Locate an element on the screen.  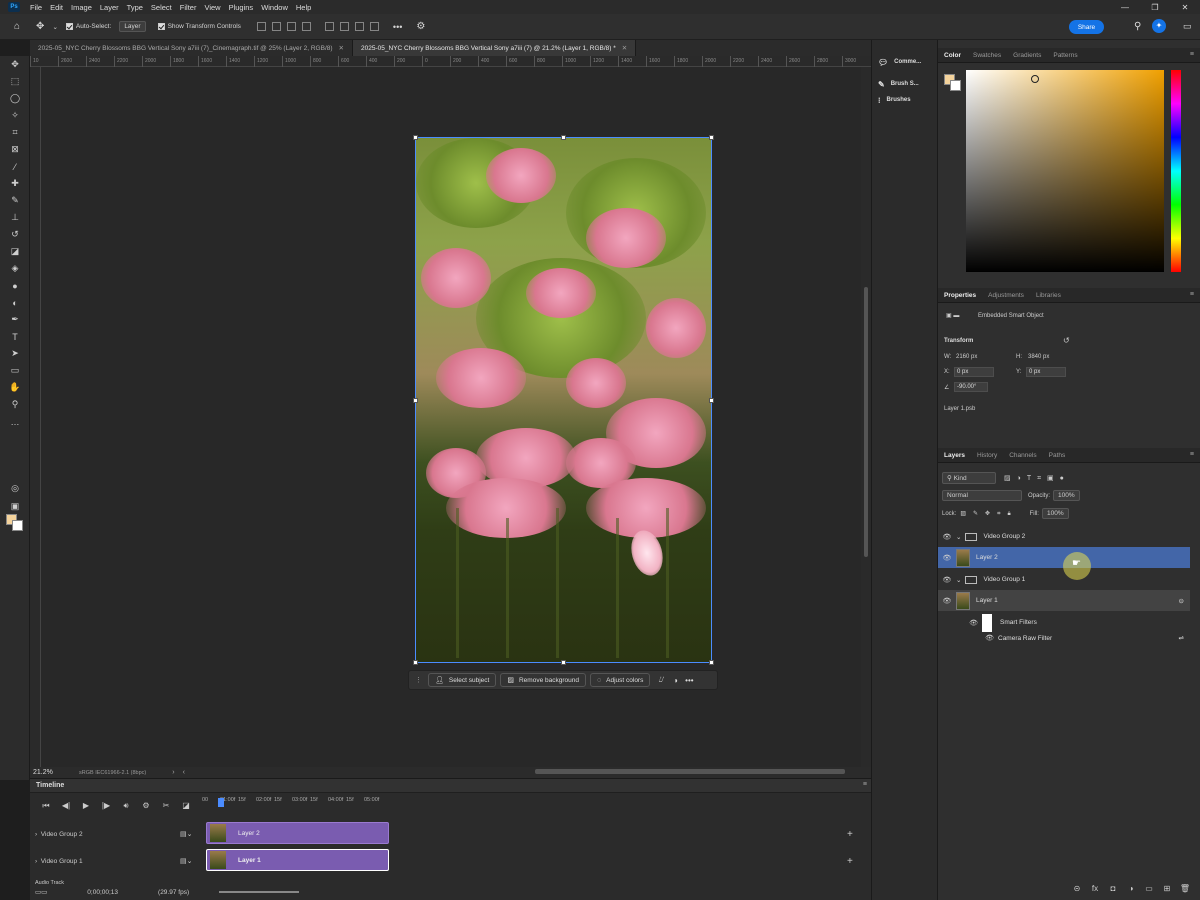
paint-bucket-tool-icon: ◈ is located at coordinates (15, 268).